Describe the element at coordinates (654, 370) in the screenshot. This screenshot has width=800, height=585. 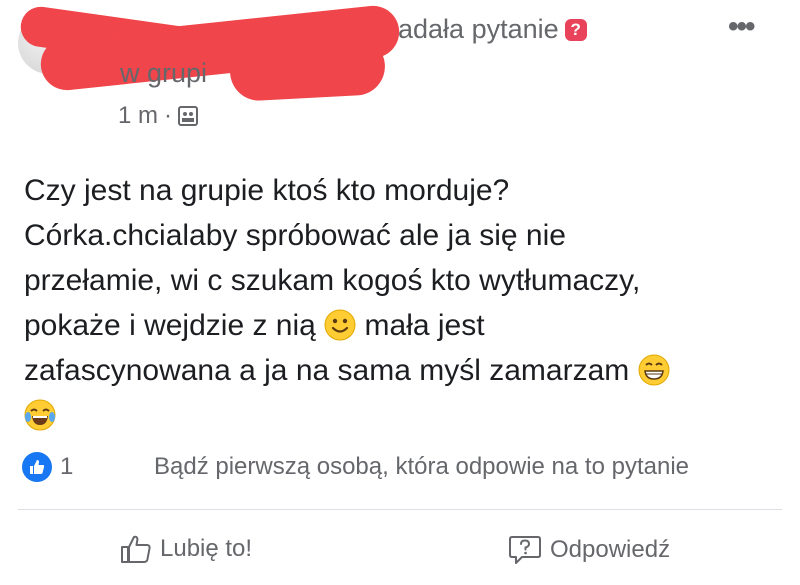
I see `grinning-face-emoji-icon` at that location.